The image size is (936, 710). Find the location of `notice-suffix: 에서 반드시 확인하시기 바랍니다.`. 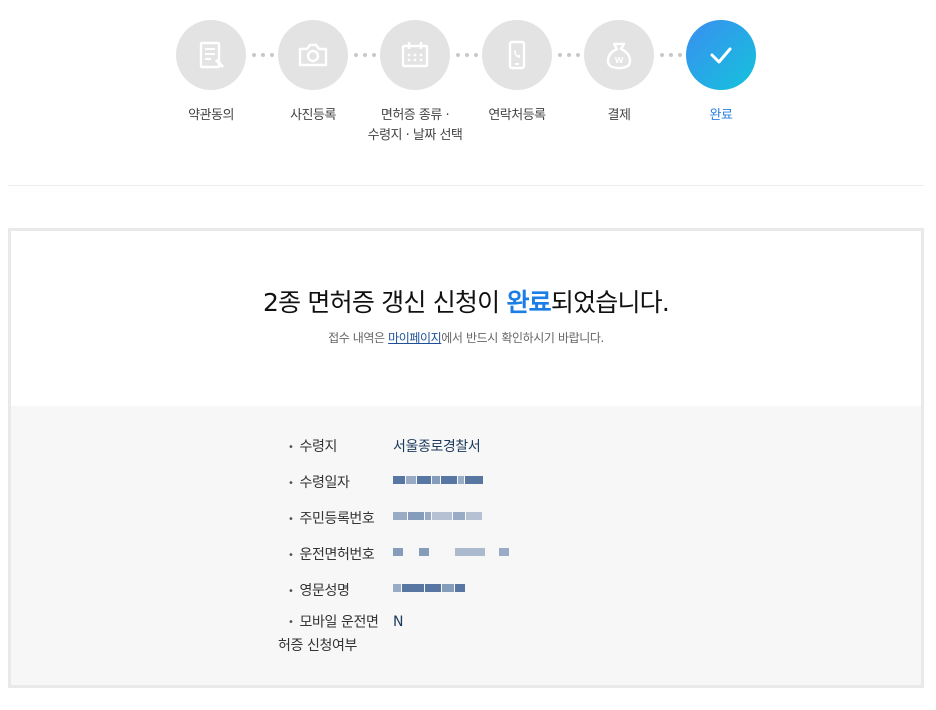

notice-suffix: 에서 반드시 확인하시기 바랍니다. is located at coordinates (522, 338).